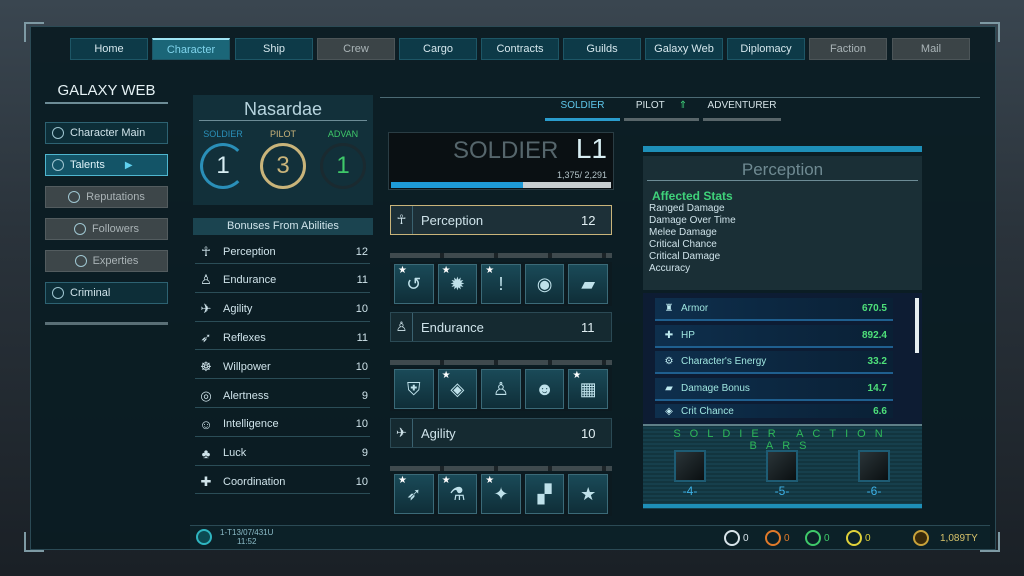  I want to click on ability-slot: ★, so click(588, 494).